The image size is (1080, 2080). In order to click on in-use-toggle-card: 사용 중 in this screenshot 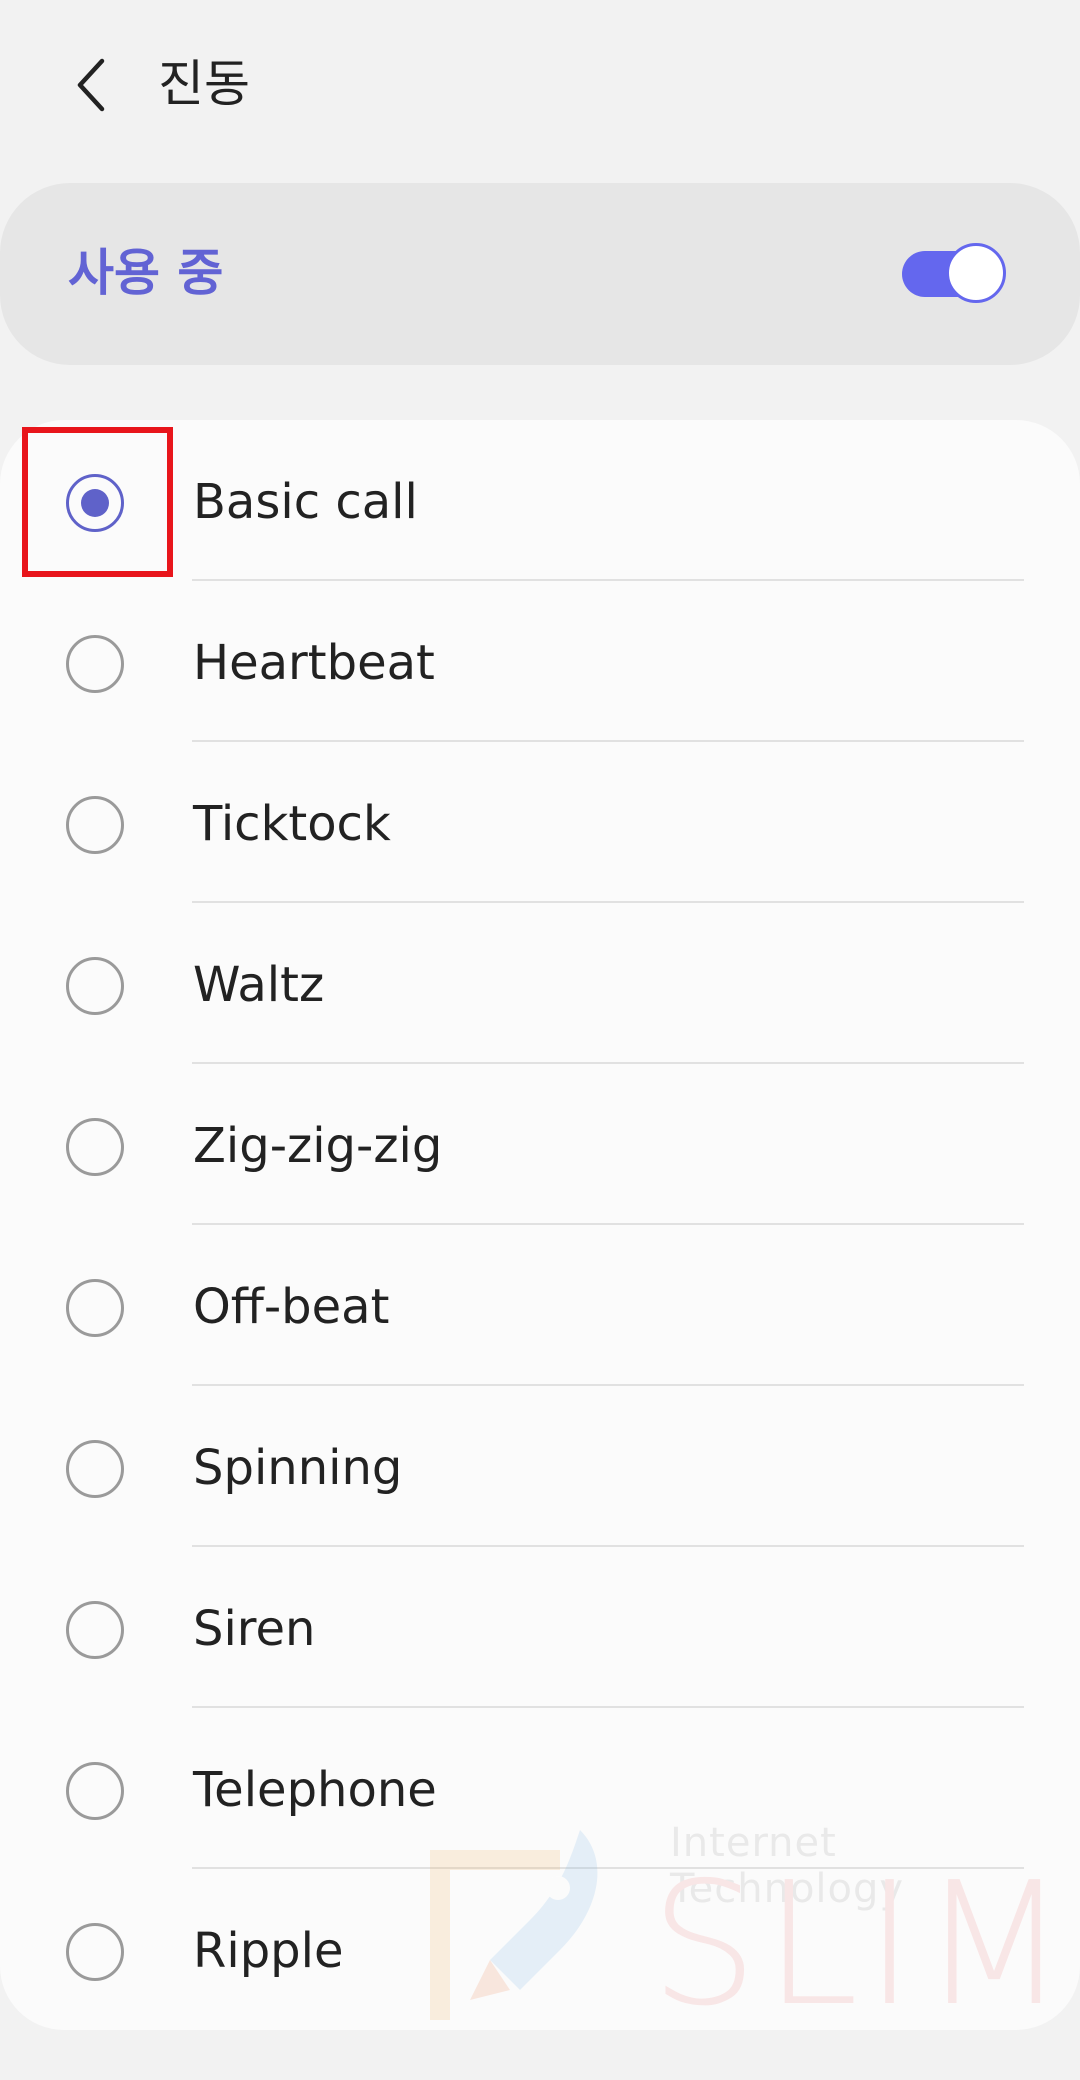, I will do `click(540, 274)`.